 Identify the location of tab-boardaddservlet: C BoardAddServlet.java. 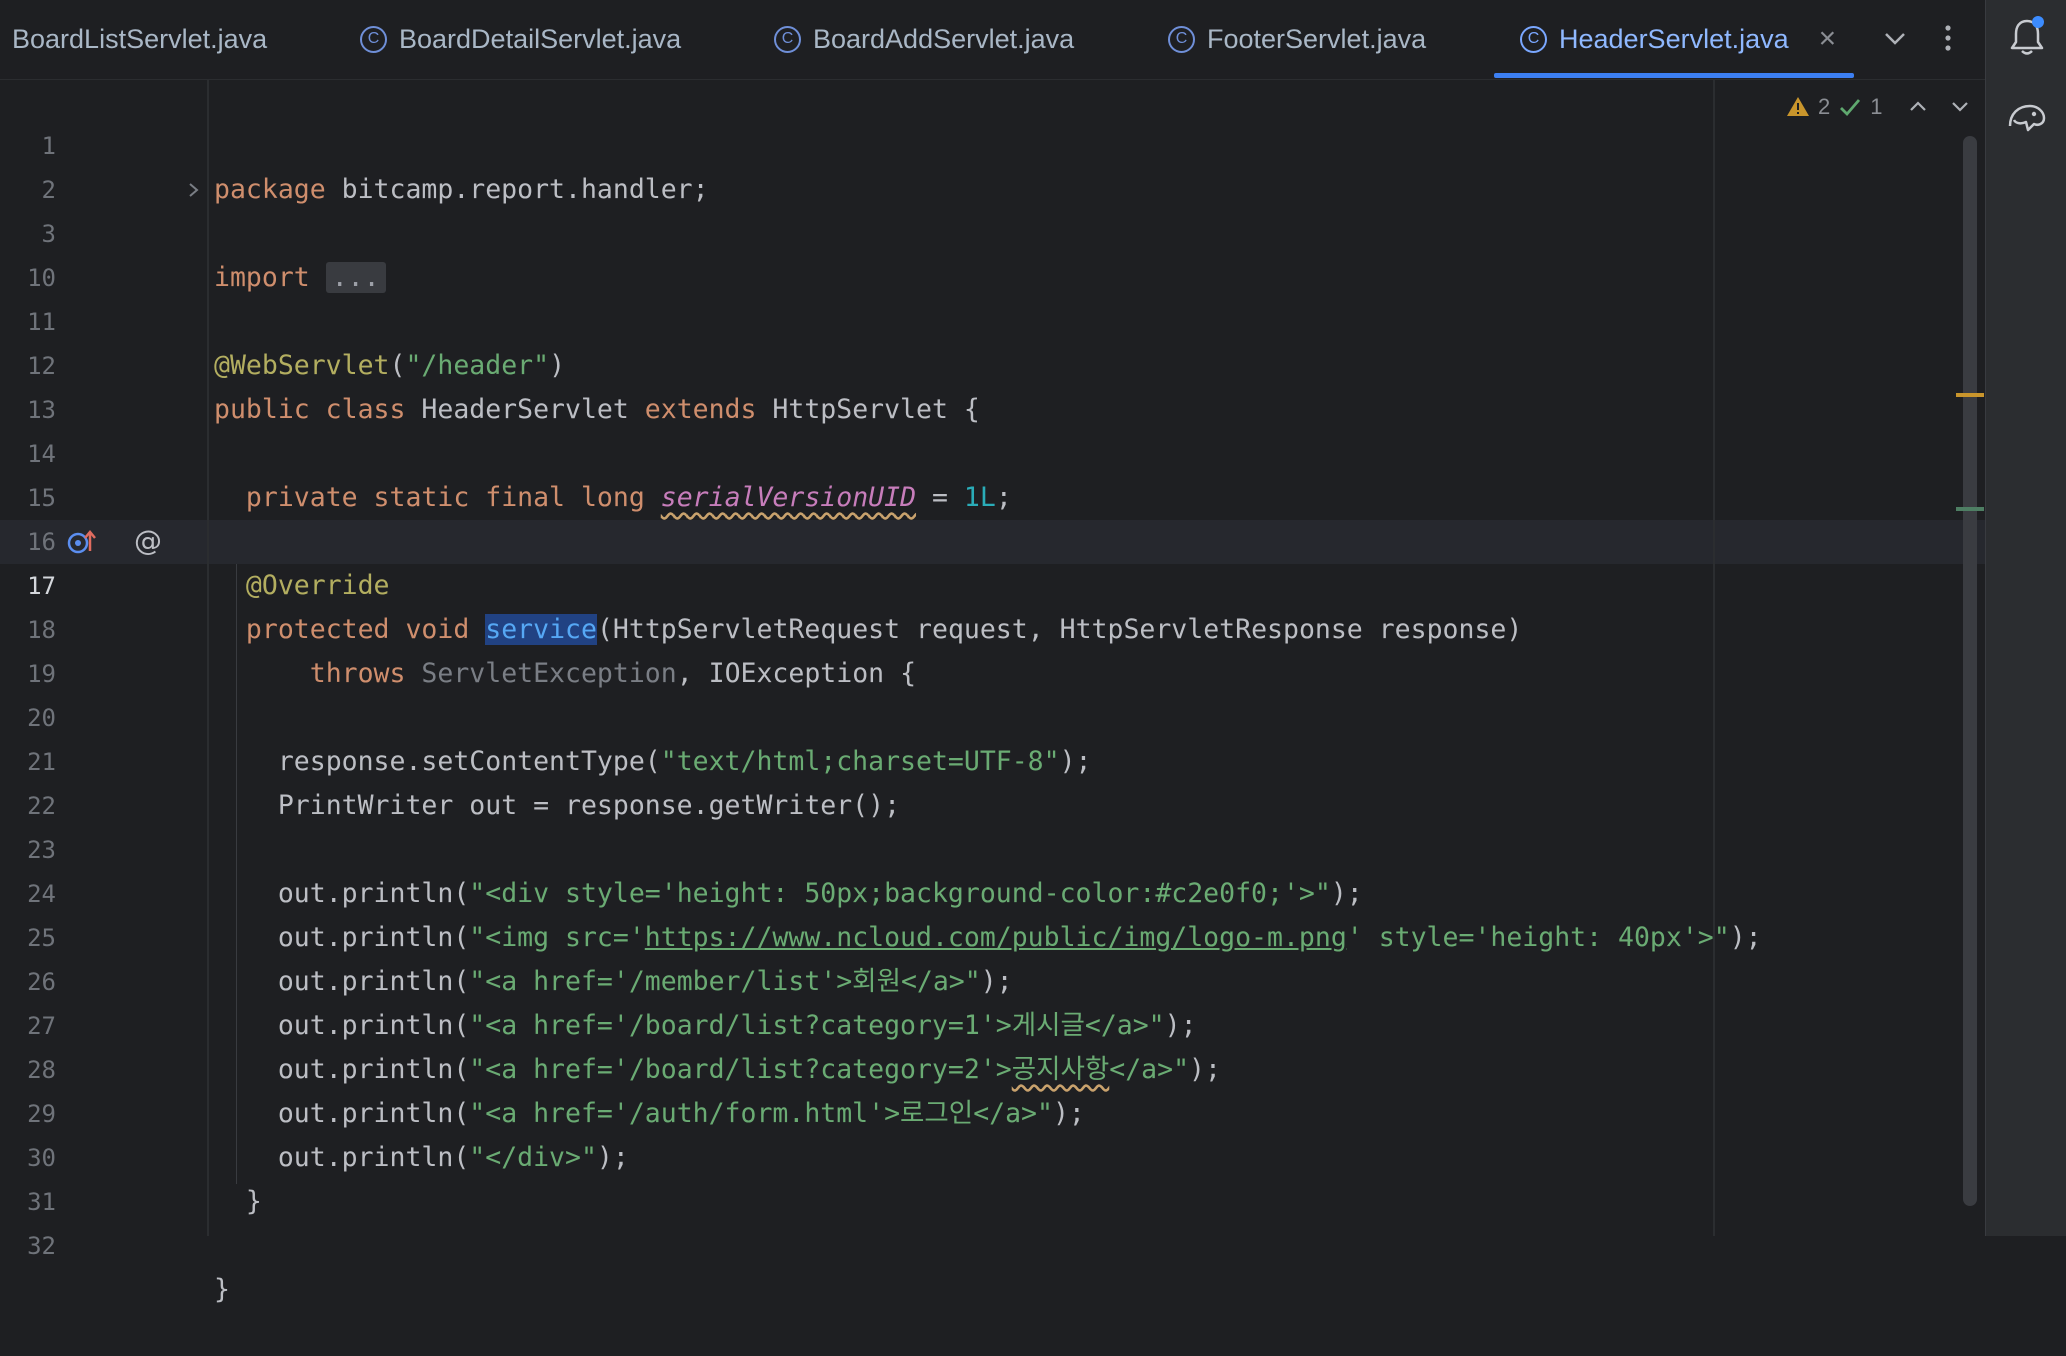
(924, 39).